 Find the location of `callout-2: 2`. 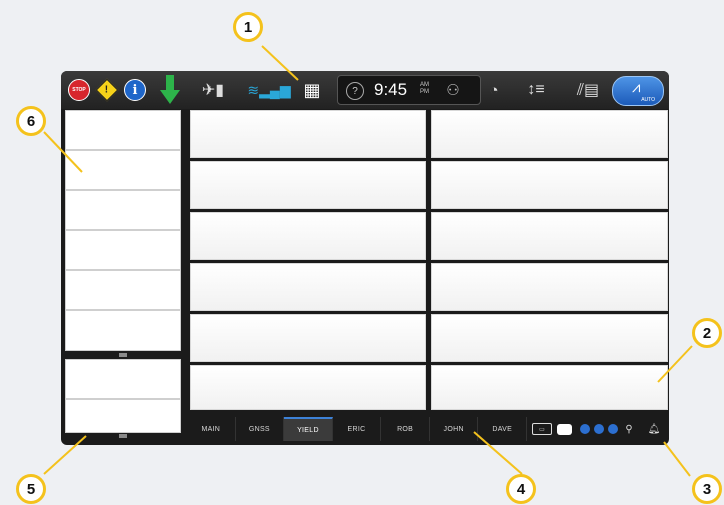

callout-2: 2 is located at coordinates (707, 333).